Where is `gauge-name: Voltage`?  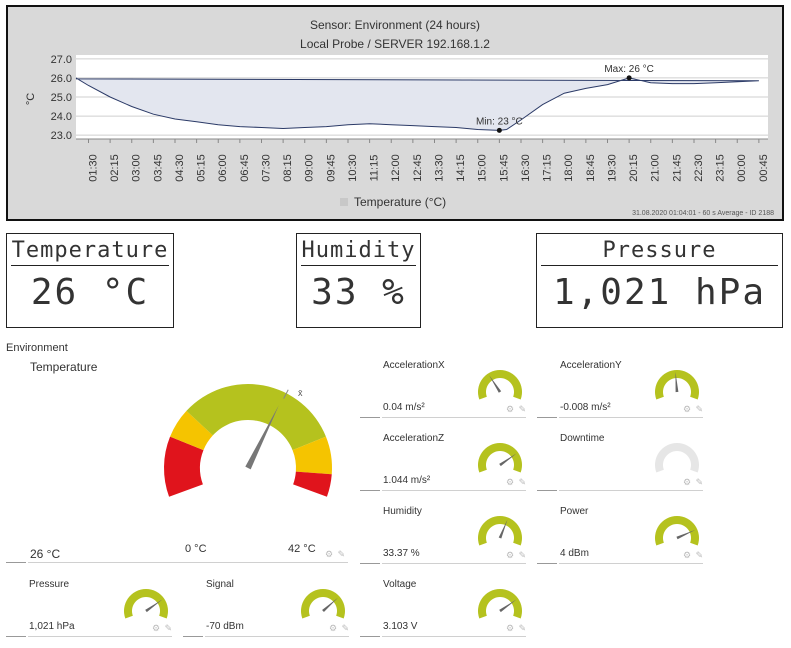
gauge-name: Voltage is located at coordinates (400, 584).